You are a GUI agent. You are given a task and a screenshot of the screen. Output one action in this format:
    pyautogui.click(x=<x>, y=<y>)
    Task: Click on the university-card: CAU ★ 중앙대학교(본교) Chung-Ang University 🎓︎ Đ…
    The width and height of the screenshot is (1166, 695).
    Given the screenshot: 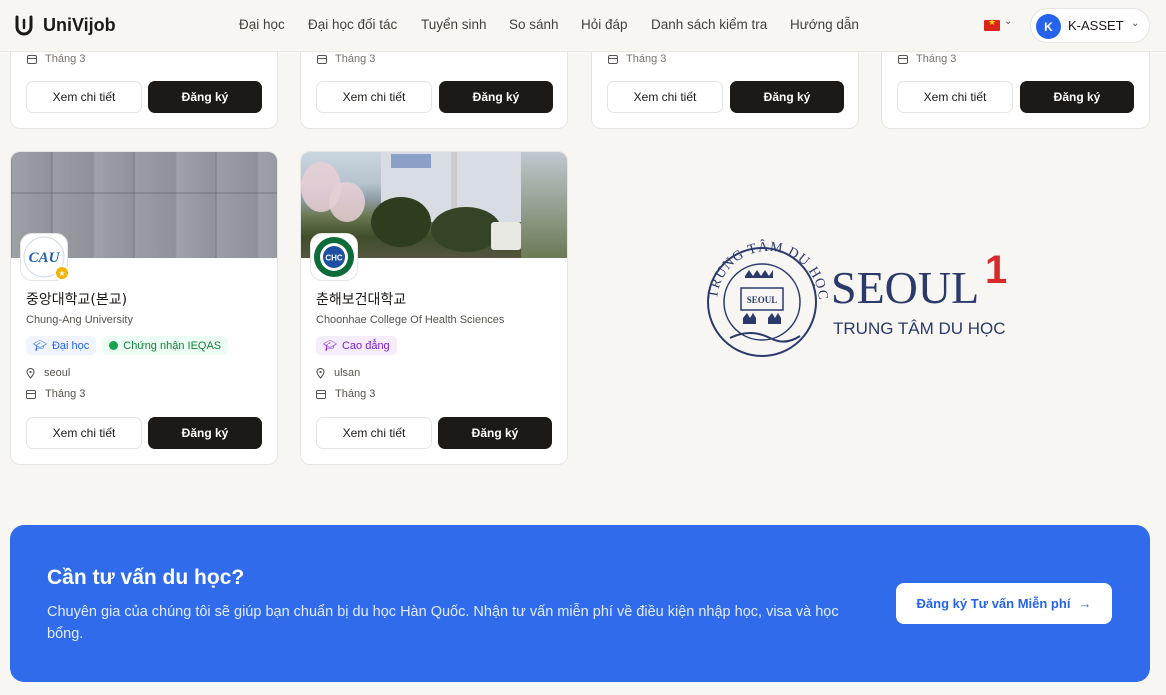 What is the action you would take?
    pyautogui.click(x=144, y=308)
    